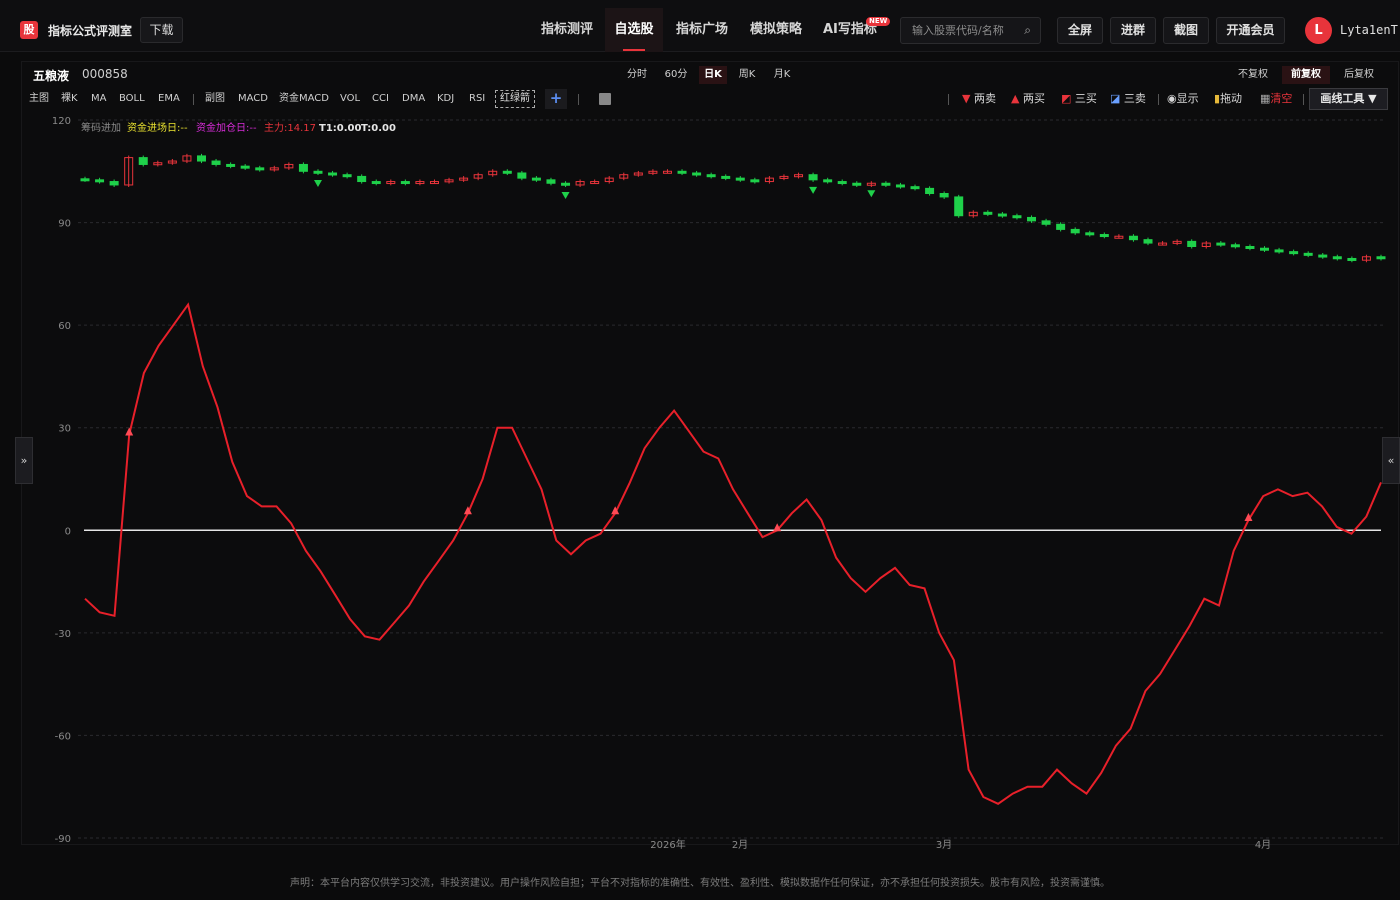  What do you see at coordinates (1263, 845) in the screenshot?
I see `x-tick-label: 4月` at bounding box center [1263, 845].